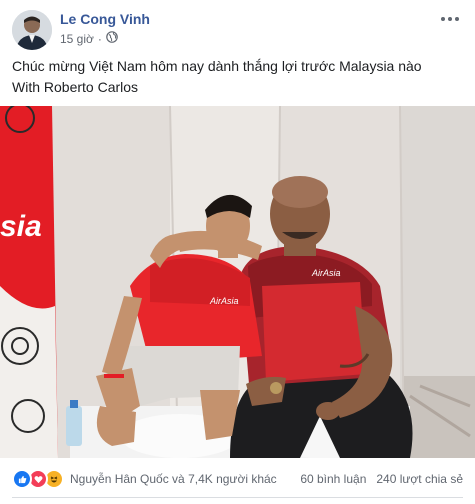 The height and width of the screenshot is (504, 475). What do you see at coordinates (333, 479) in the screenshot?
I see `comments-count: 60 bình luận` at bounding box center [333, 479].